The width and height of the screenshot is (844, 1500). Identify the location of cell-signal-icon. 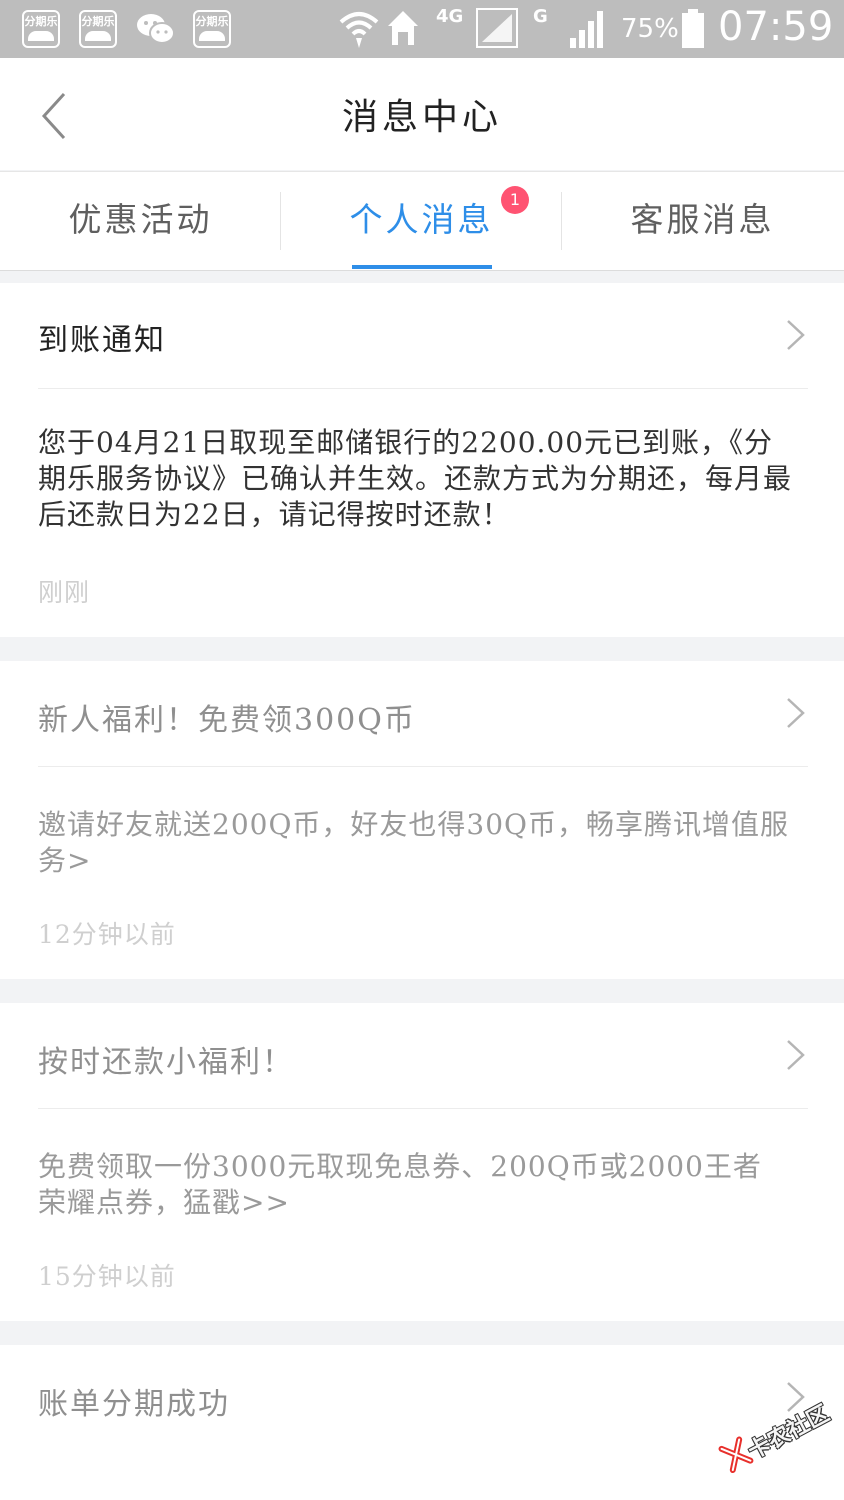
(586, 29).